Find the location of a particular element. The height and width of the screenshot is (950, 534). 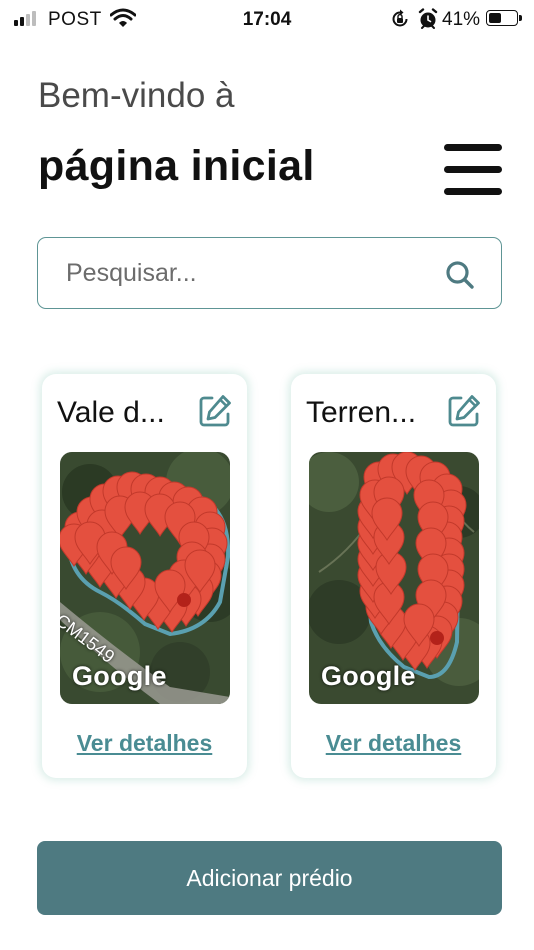

battery-icon is located at coordinates (504, 18).